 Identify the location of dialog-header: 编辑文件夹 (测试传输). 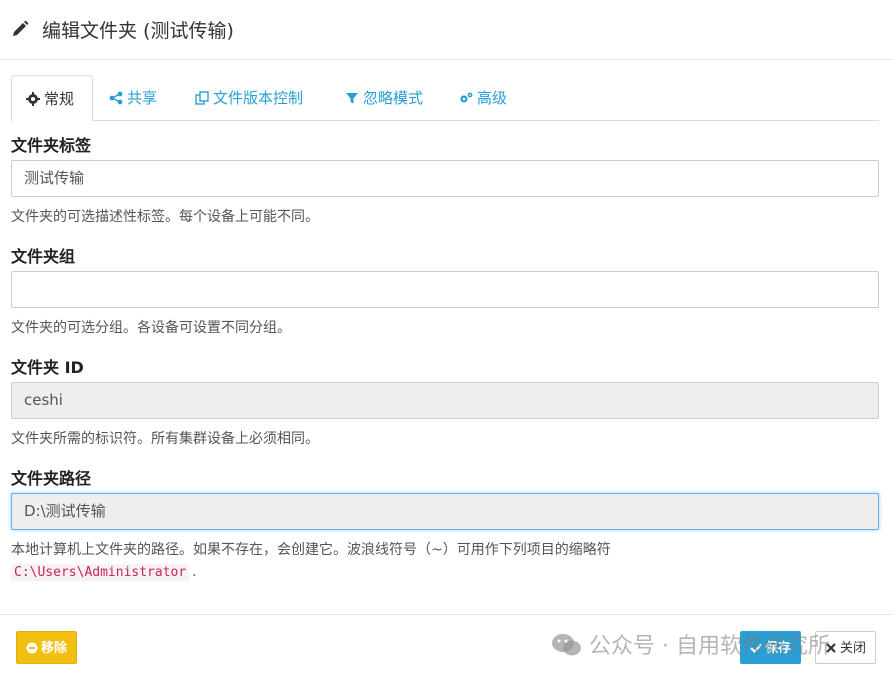
(446, 30).